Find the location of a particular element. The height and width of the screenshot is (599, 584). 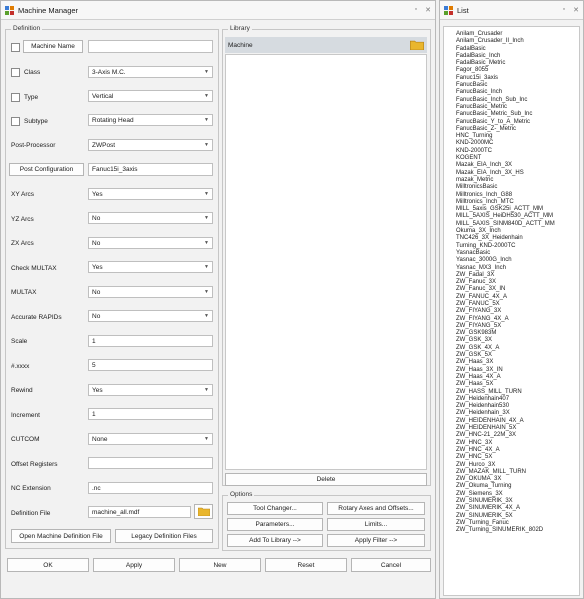

cancel-button: Cancel is located at coordinates (391, 565).